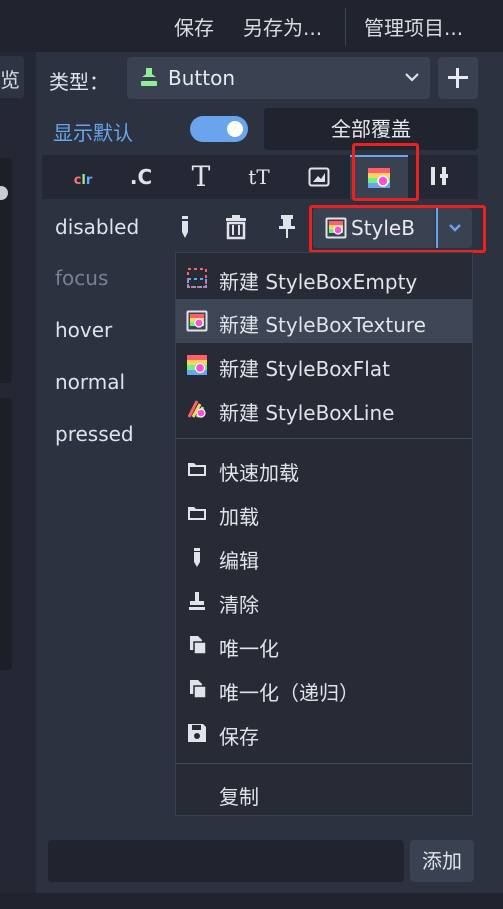 Image resolution: width=503 pixels, height=909 pixels. I want to click on stylebox-empty-icon, so click(197, 278).